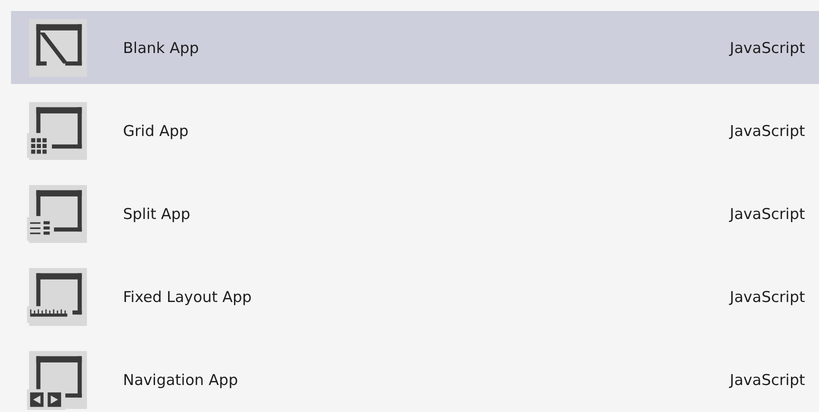 The image size is (819, 412). What do you see at coordinates (58, 297) in the screenshot?
I see `window-ruler-icon` at bounding box center [58, 297].